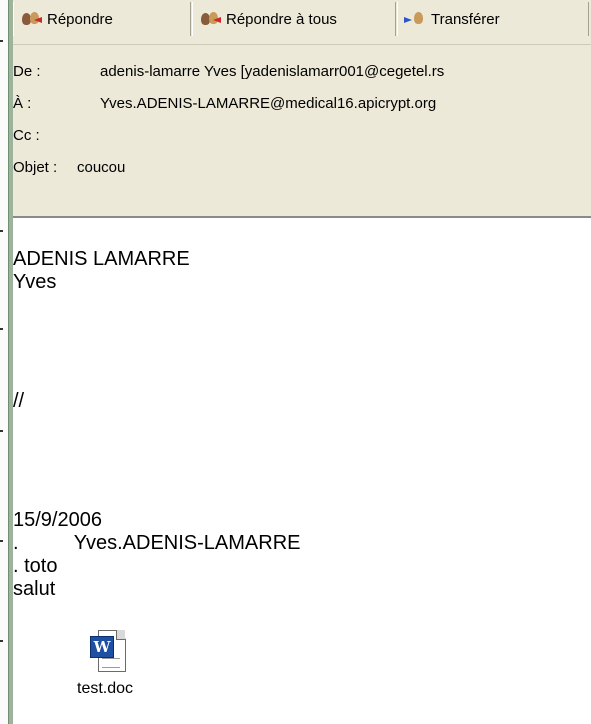 This screenshot has width=591, height=724. Describe the element at coordinates (281, 19) in the screenshot. I see `reply-all-label: Répondre à tous` at that location.